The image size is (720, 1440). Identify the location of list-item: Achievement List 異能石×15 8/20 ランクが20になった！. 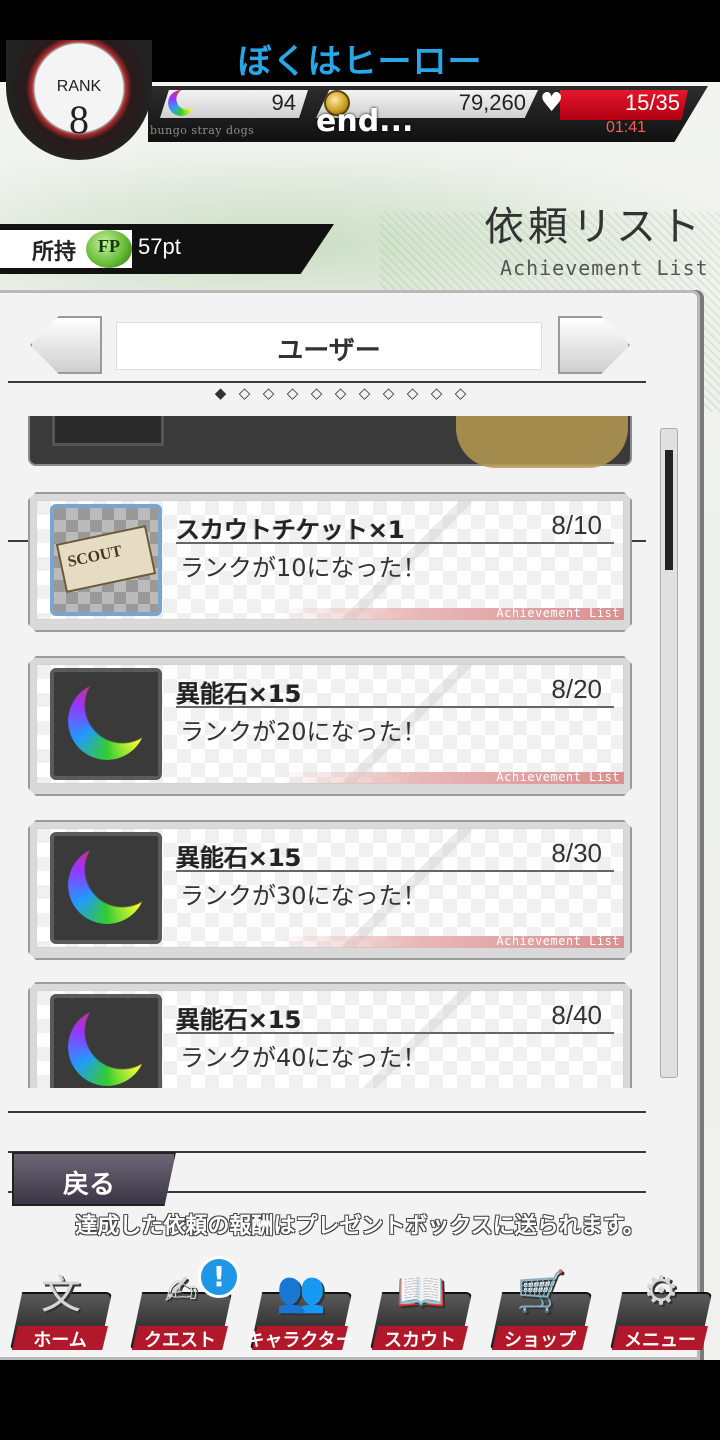
(330, 726).